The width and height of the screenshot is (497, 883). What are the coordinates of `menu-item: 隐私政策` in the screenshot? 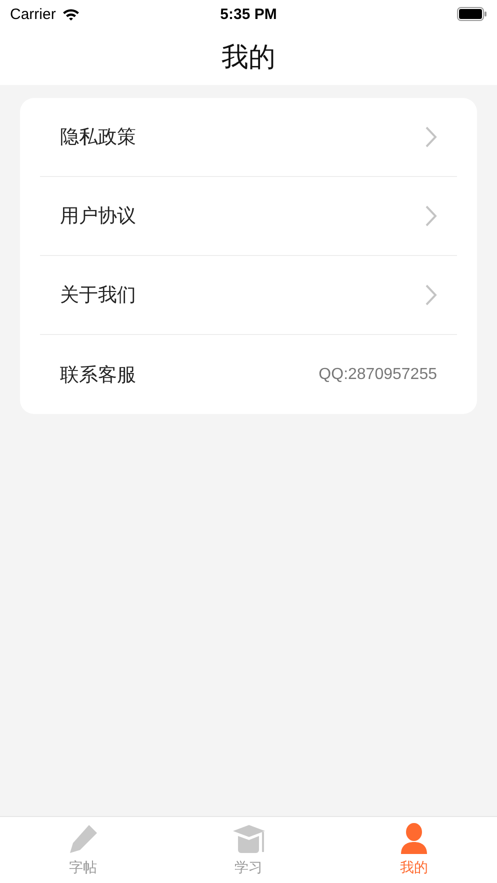 It's located at (248, 137).